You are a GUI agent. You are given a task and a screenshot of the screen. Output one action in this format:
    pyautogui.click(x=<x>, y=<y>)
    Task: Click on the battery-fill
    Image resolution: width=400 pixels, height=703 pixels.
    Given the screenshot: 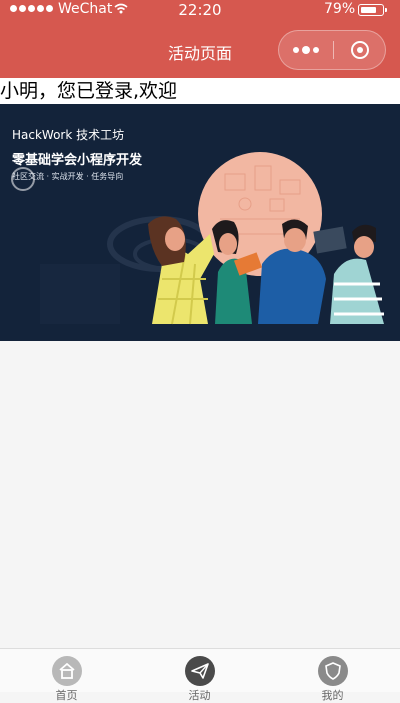 What is the action you would take?
    pyautogui.click(x=368, y=9)
    